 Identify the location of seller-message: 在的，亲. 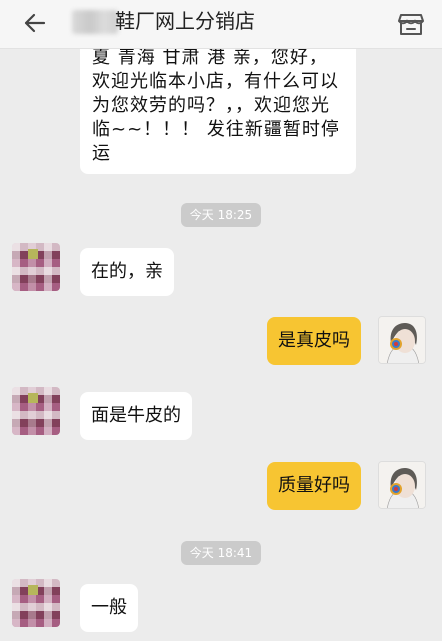
(127, 272).